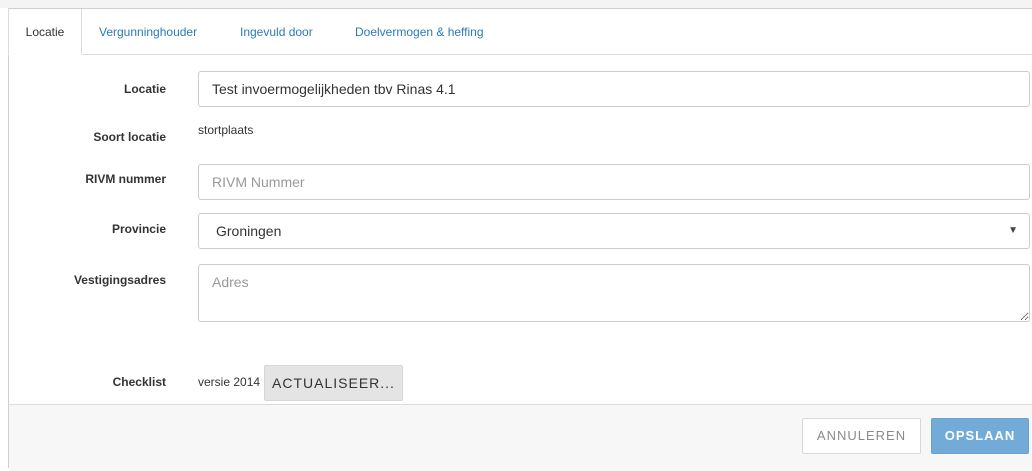 The height and width of the screenshot is (471, 1032). Describe the element at coordinates (119, 280) in the screenshot. I see `vestigingsadres-label: Vestigingsadres` at that location.